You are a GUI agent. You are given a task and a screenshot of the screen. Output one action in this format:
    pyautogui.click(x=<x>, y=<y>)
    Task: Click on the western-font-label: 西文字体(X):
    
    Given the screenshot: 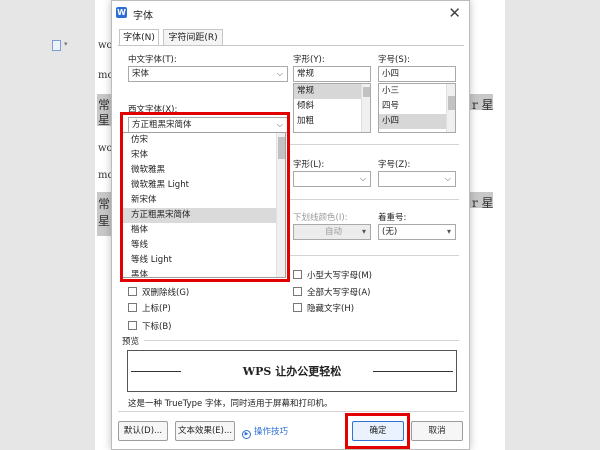 What is the action you would take?
    pyautogui.click(x=153, y=110)
    